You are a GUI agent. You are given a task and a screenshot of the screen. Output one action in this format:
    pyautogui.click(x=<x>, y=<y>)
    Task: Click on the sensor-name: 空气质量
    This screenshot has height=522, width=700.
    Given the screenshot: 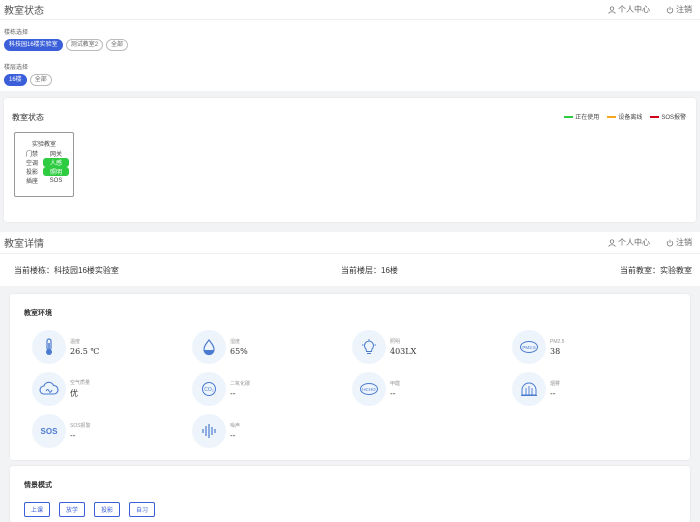 What is the action you would take?
    pyautogui.click(x=80, y=383)
    